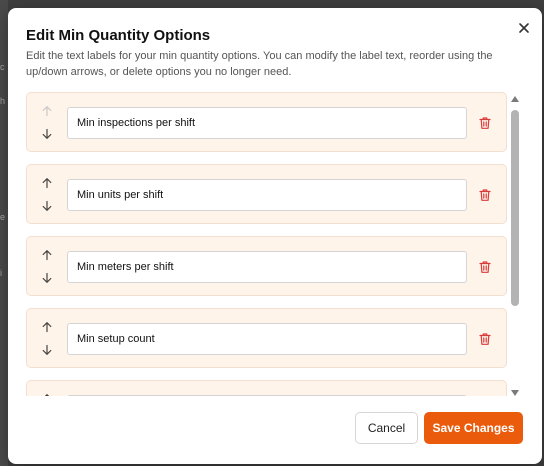  What do you see at coordinates (473, 428) in the screenshot?
I see `save-changes-button: Save Changes` at bounding box center [473, 428].